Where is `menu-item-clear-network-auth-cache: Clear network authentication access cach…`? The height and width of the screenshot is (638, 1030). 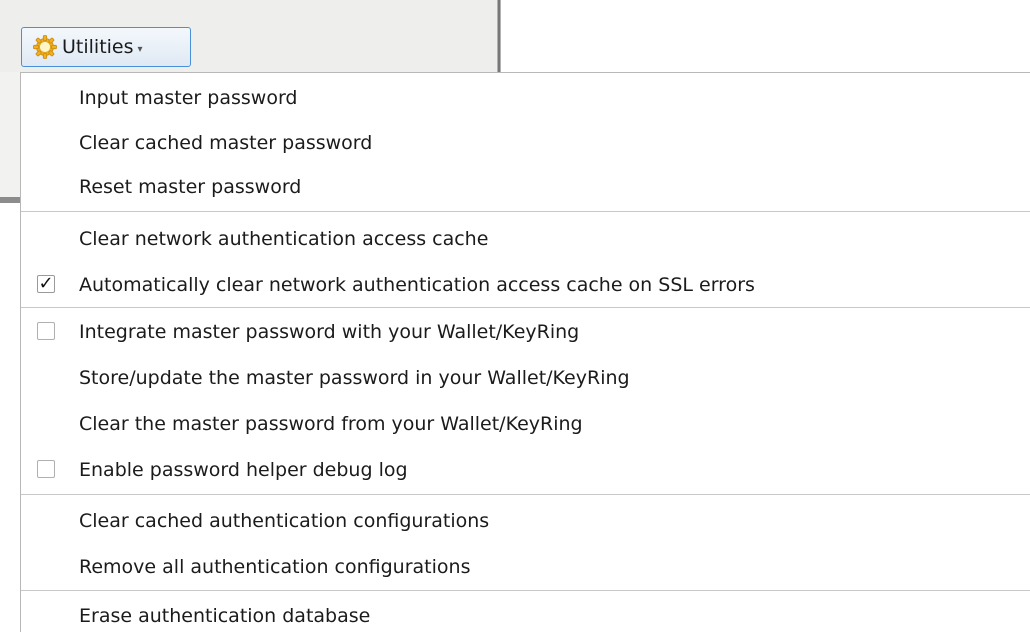 menu-item-clear-network-auth-cache: Clear network authentication access cach… is located at coordinates (525, 239).